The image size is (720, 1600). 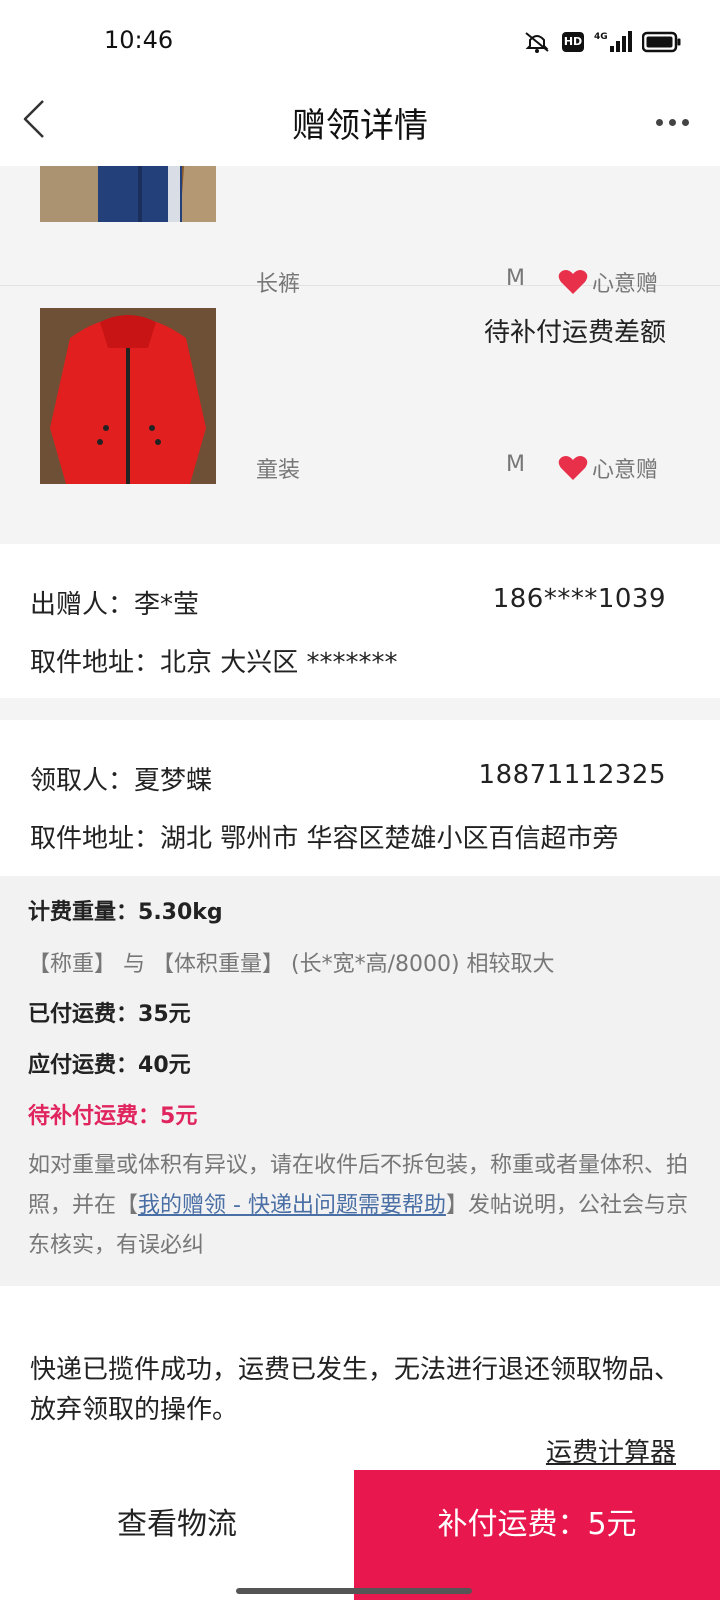 I want to click on shipment-notice: 快递已揽件成功，运费已发生，无法进行退还领取物品、放弃领取的操作。 运费计算器, so click(x=360, y=1378).